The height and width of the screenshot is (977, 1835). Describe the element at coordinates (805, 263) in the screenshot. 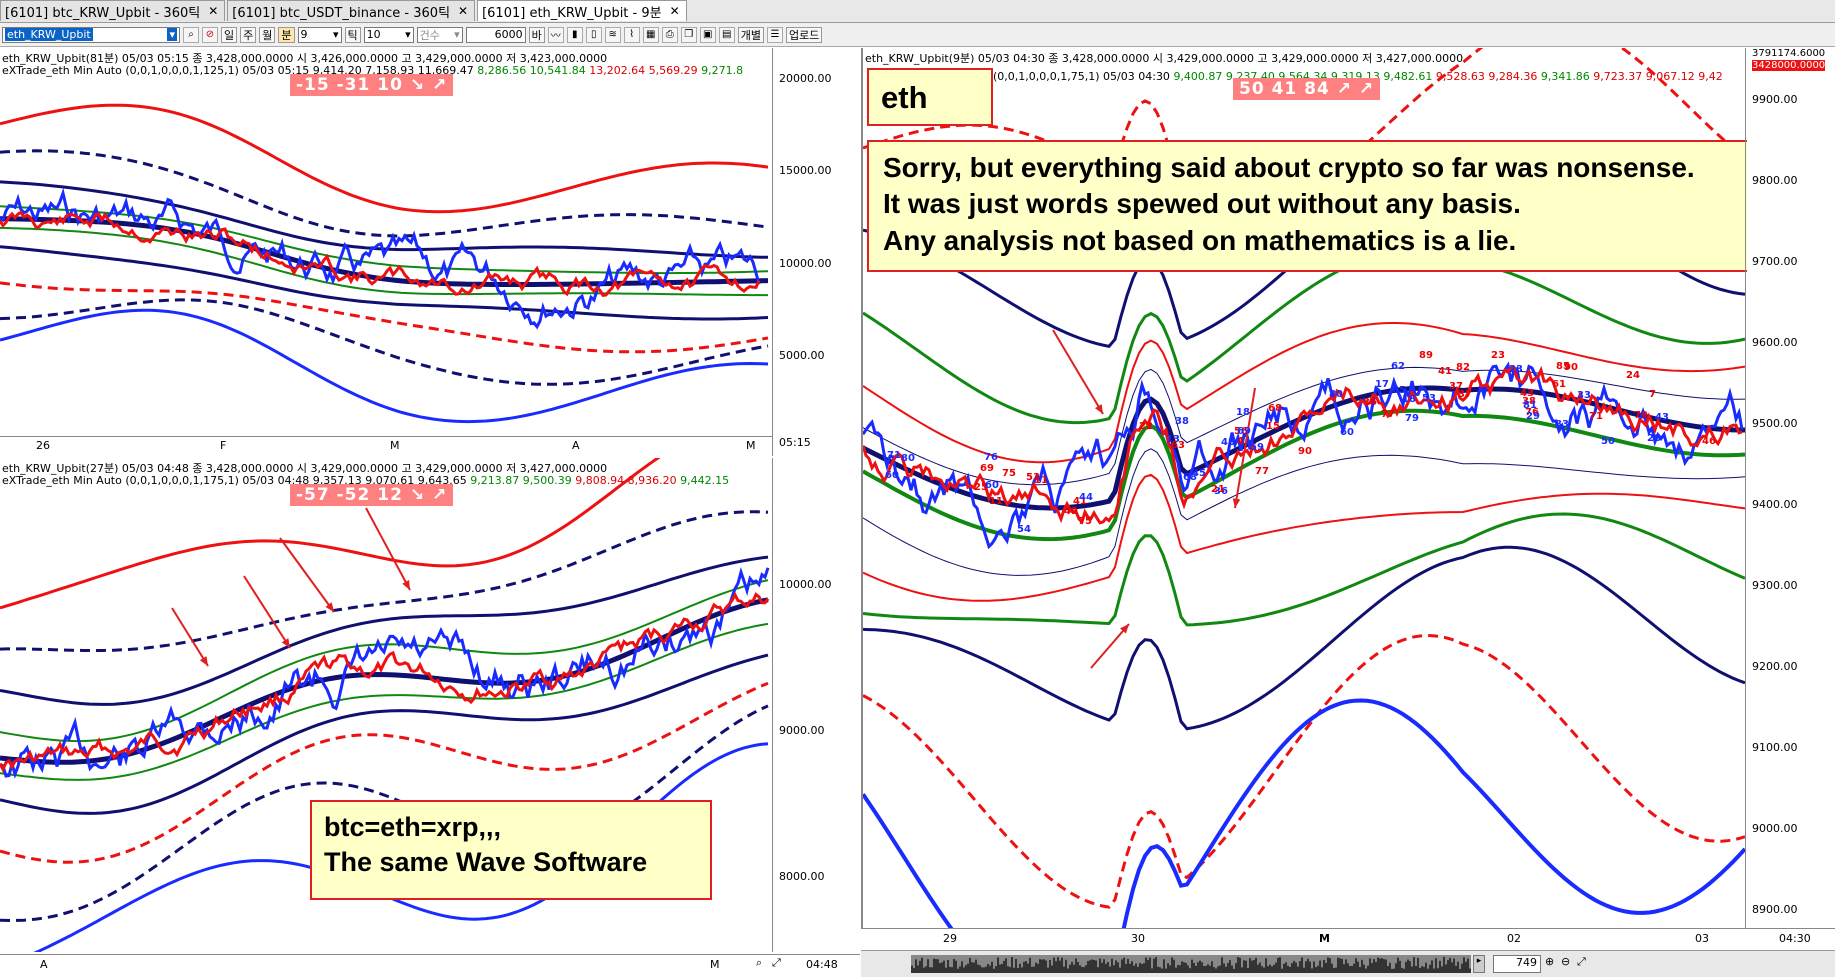

I see `y-tick-label: 10000.00` at that location.